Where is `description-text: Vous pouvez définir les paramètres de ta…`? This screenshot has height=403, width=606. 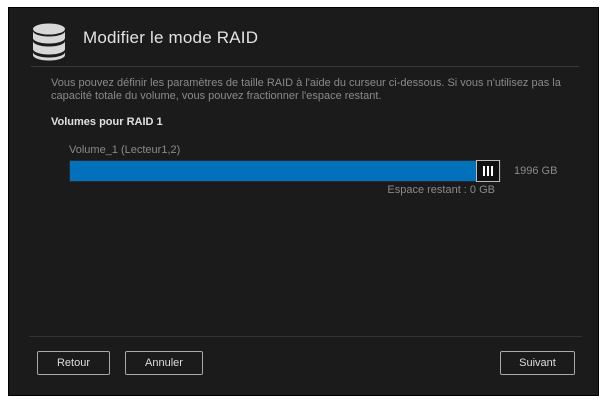
description-text: Vous pouvez définir les paramètres de ta… is located at coordinates (306, 89).